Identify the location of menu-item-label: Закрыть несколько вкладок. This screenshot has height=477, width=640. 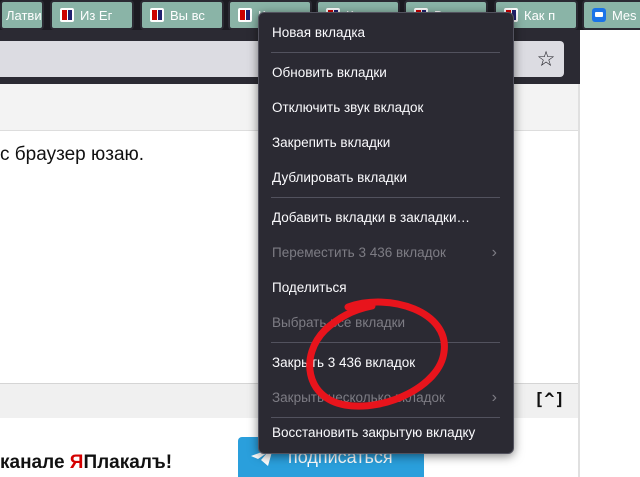
(358, 397).